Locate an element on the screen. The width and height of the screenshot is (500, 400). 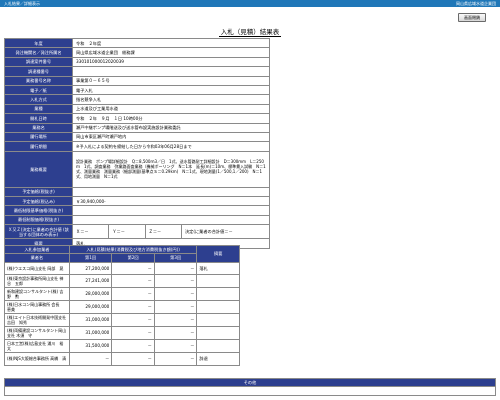
detail-label: 予定価格(税抜き) is located at coordinates (38, 192).